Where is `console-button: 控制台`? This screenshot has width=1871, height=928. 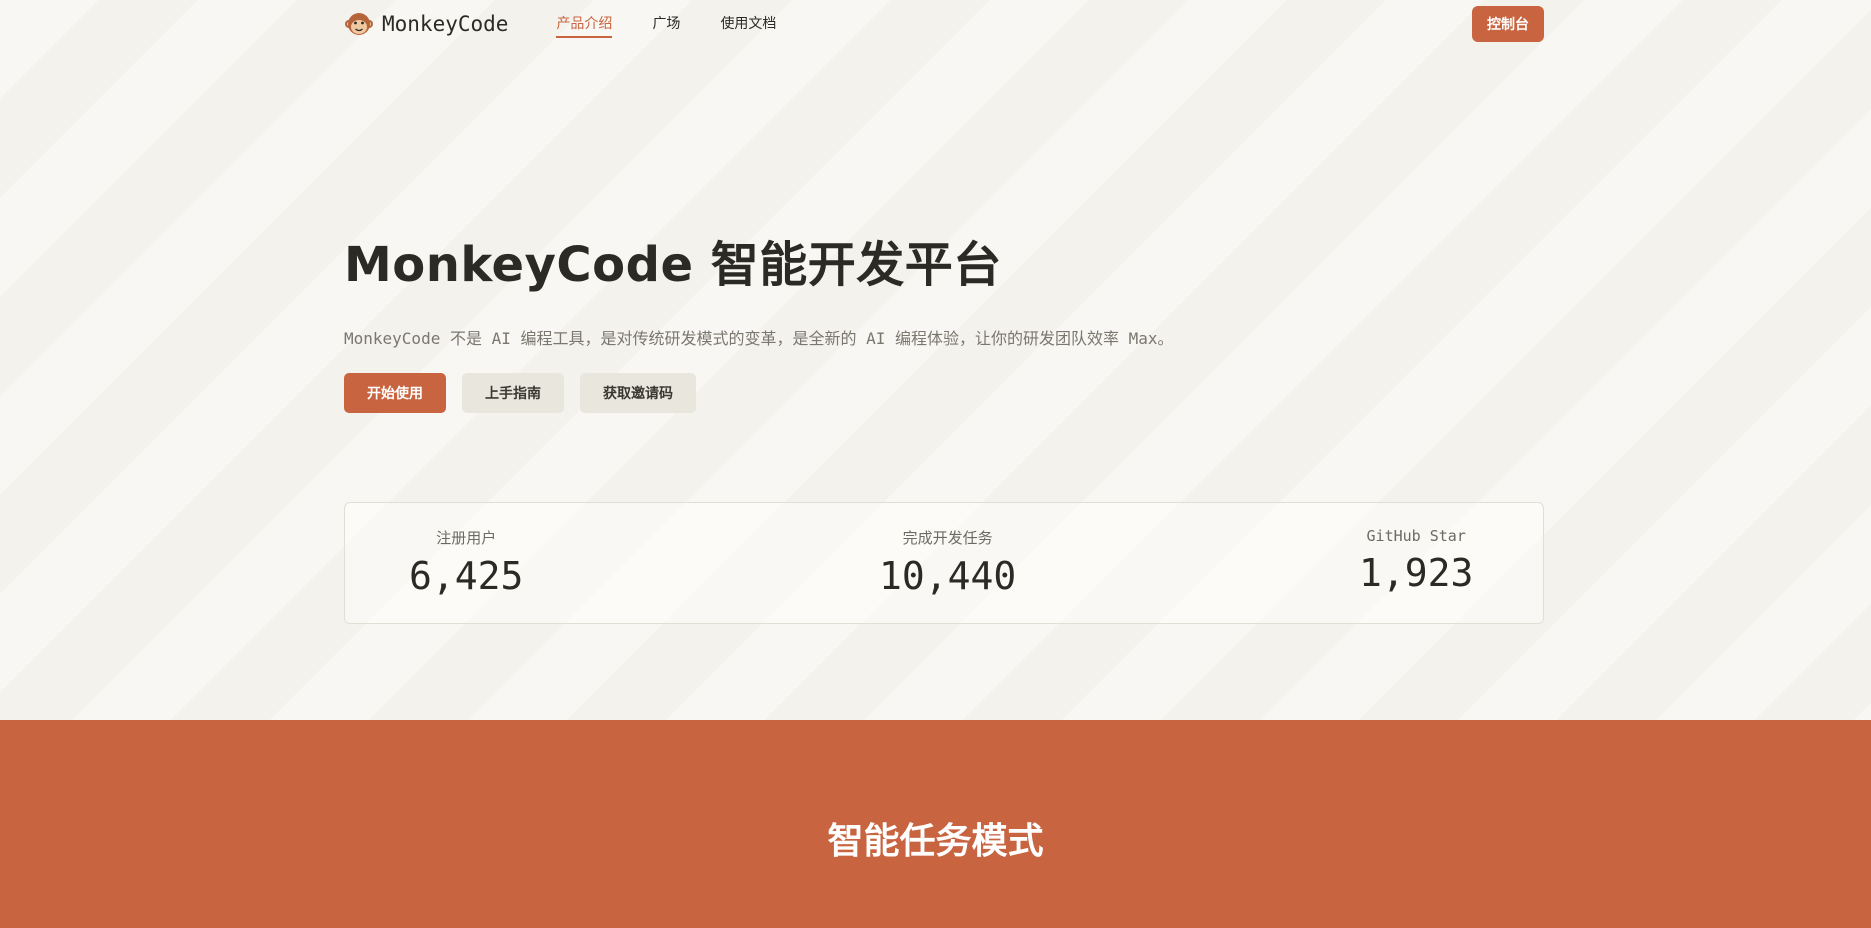 console-button: 控制台 is located at coordinates (1508, 24).